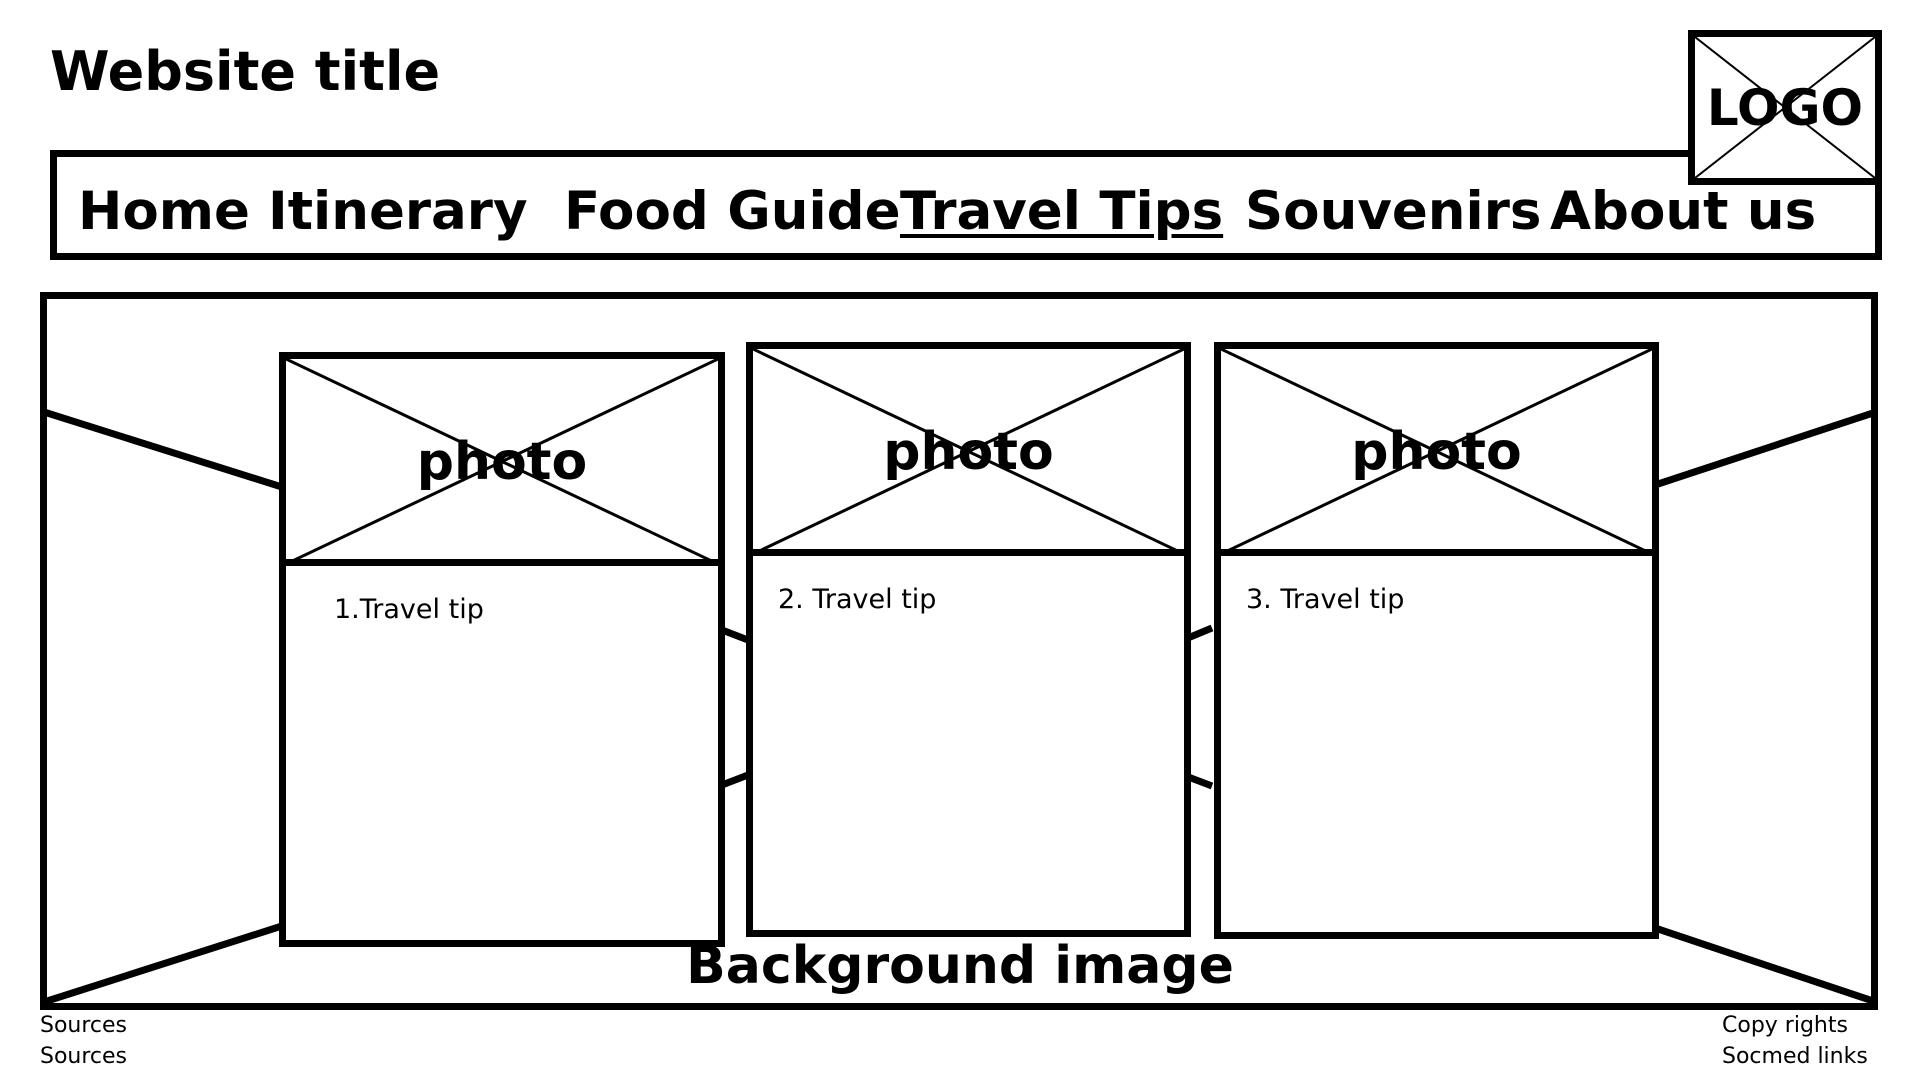 The height and width of the screenshot is (1080, 1920). What do you see at coordinates (1061, 212) in the screenshot?
I see `nav-item-travel-tips: Travel Tips` at bounding box center [1061, 212].